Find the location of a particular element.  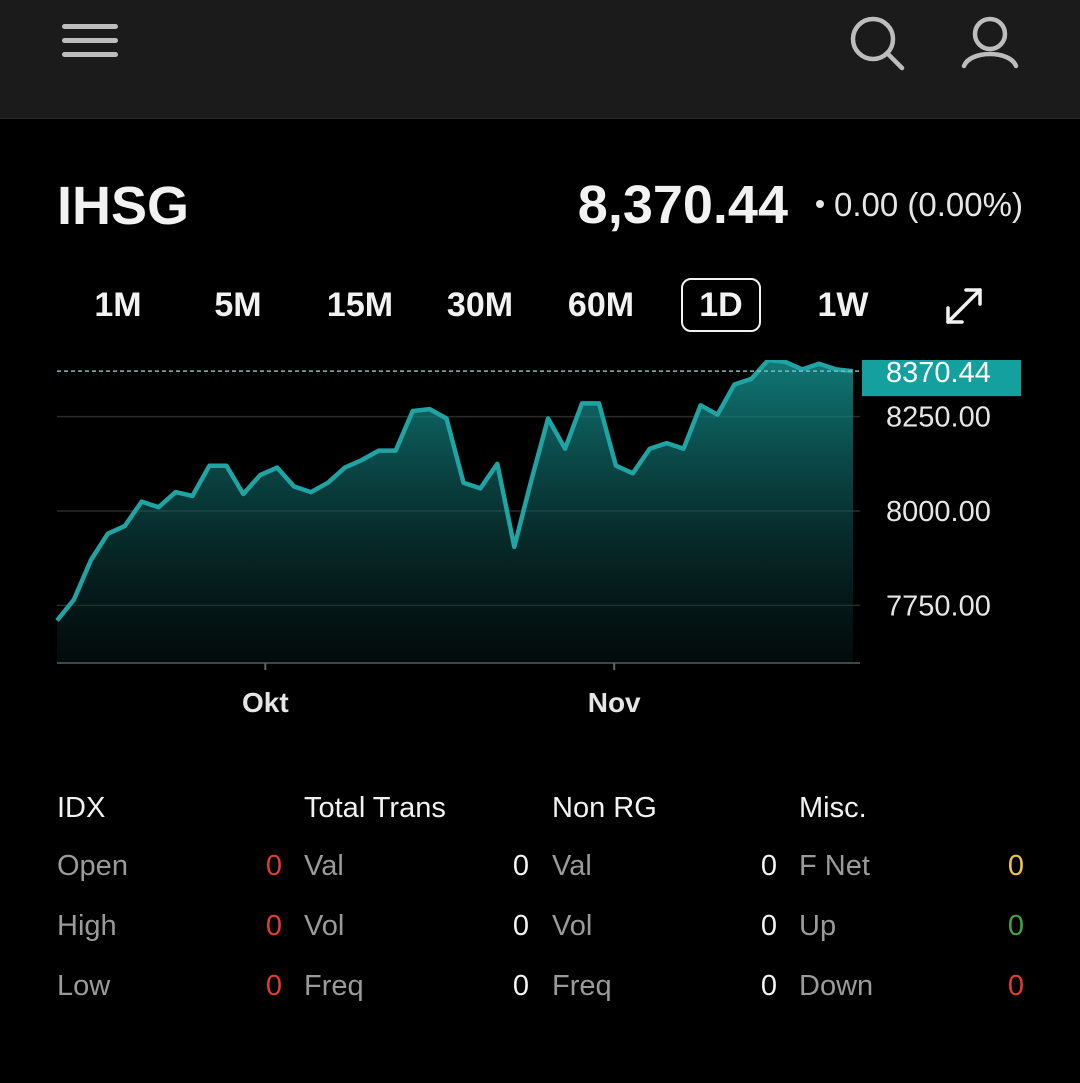

stat-label: Open is located at coordinates (92, 866).